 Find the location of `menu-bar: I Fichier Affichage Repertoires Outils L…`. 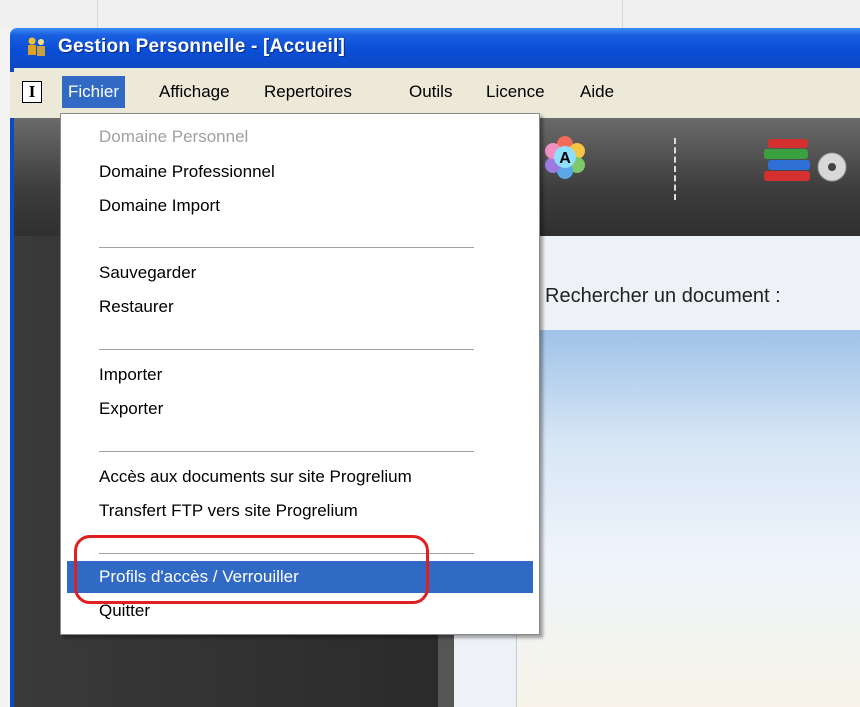

menu-bar: I Fichier Affichage Repertoires Outils L… is located at coordinates (435, 95).